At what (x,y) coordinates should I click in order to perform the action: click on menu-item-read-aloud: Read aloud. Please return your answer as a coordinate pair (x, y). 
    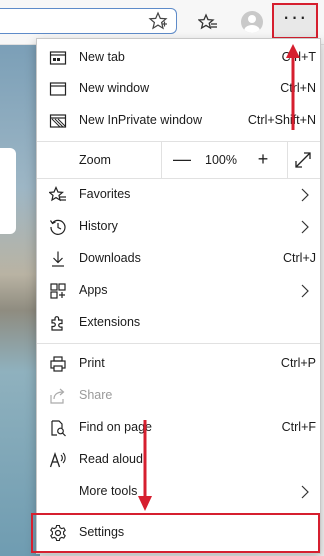
    Looking at the image, I should click on (178, 460).